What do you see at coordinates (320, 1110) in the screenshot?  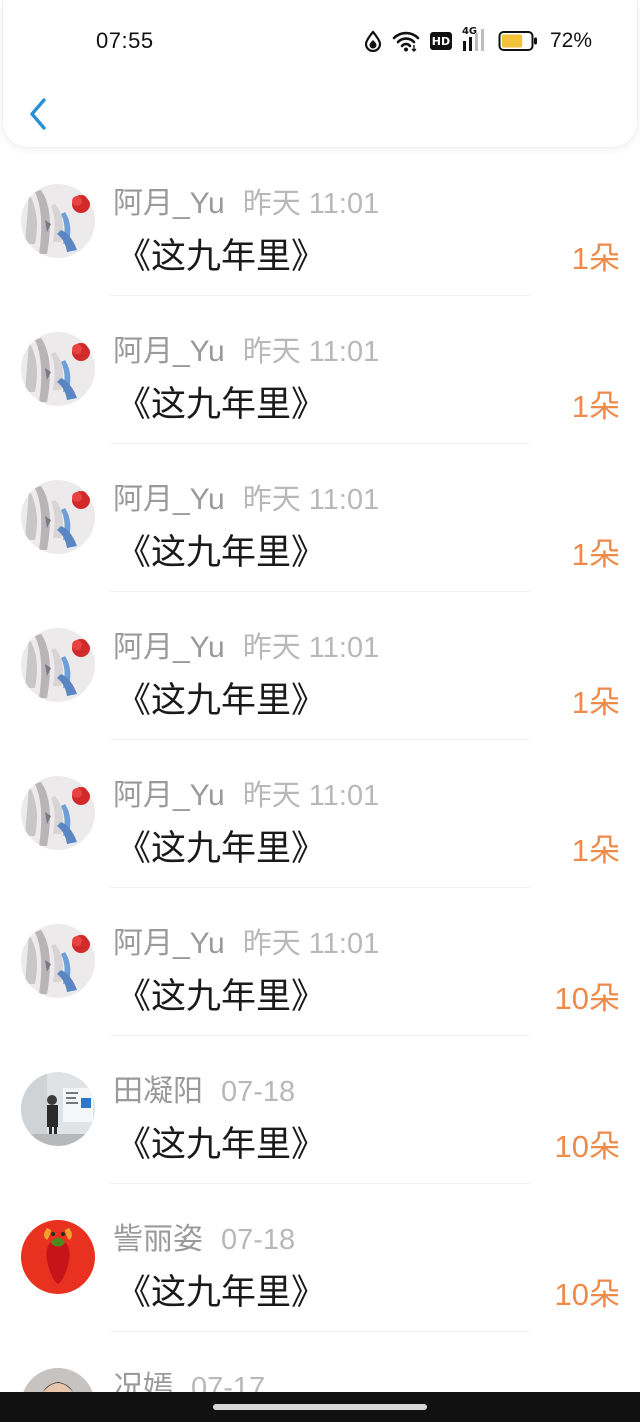 I see `list-item: 田凝阳 07-18 《这九年里》 10朵` at bounding box center [320, 1110].